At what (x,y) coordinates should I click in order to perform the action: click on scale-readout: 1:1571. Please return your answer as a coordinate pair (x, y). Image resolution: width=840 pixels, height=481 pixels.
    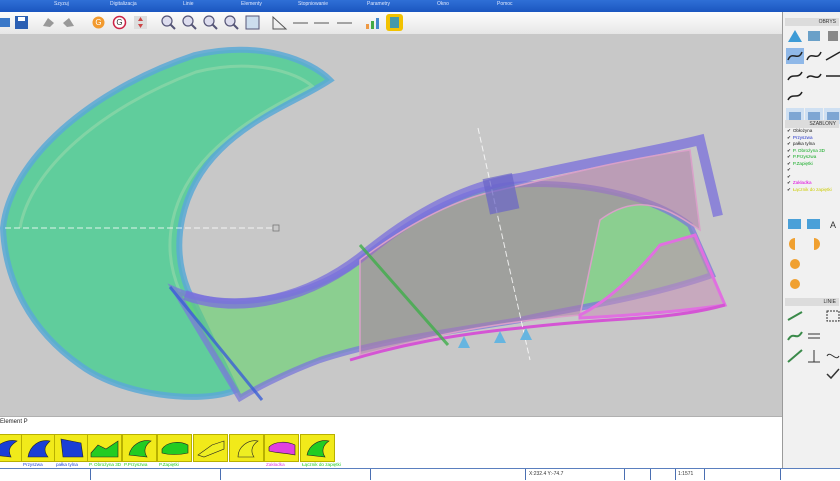
    Looking at the image, I should click on (690, 474).